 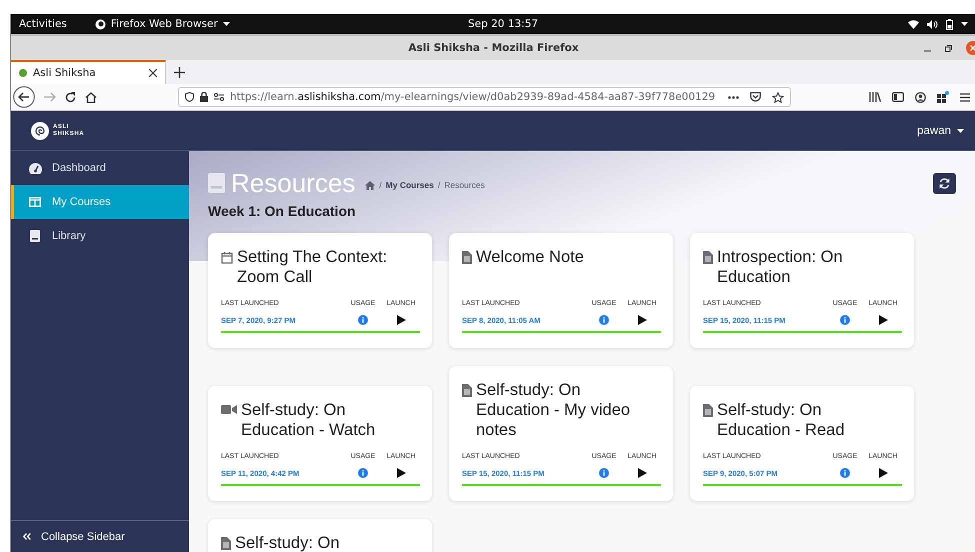 I want to click on activities-button: Activities, so click(x=43, y=24).